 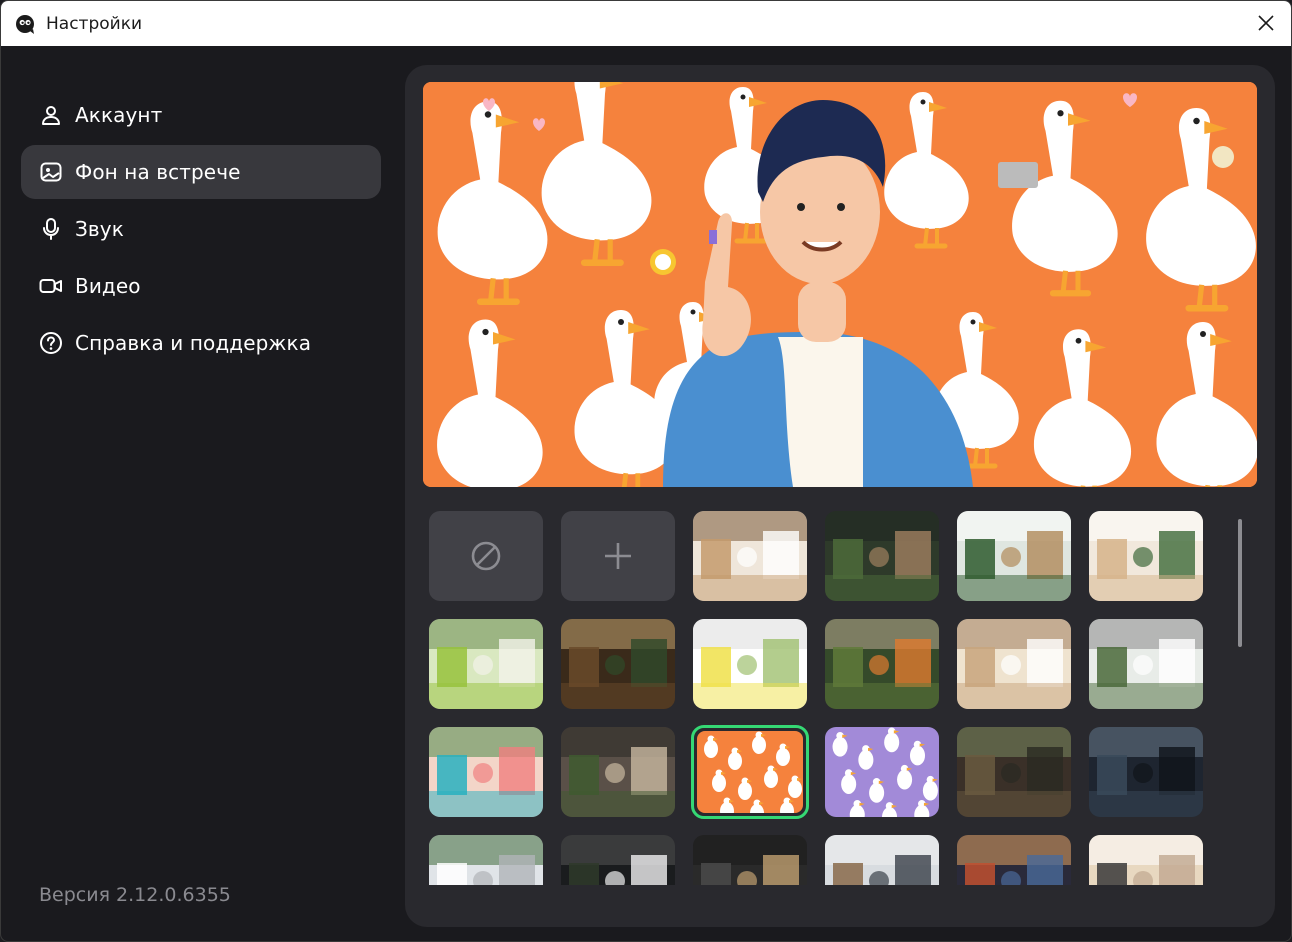 What do you see at coordinates (51, 115) in the screenshot?
I see `user-icon` at bounding box center [51, 115].